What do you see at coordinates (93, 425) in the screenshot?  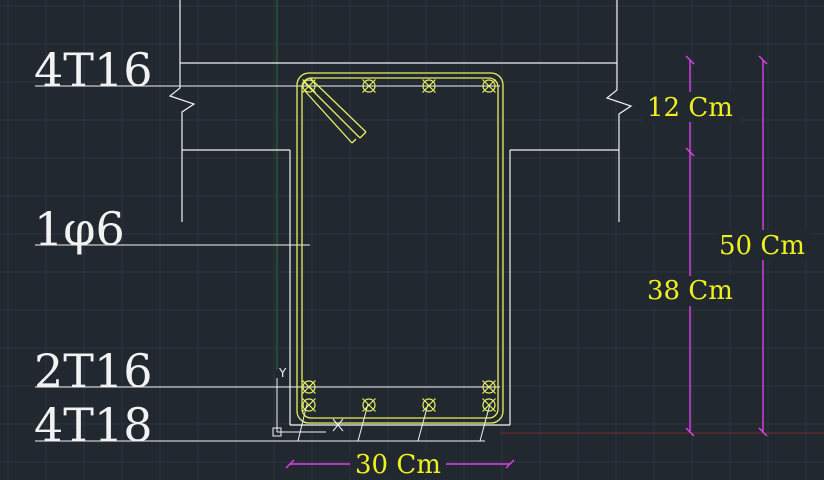 I see `bottom-bars-label: 4T18` at bounding box center [93, 425].